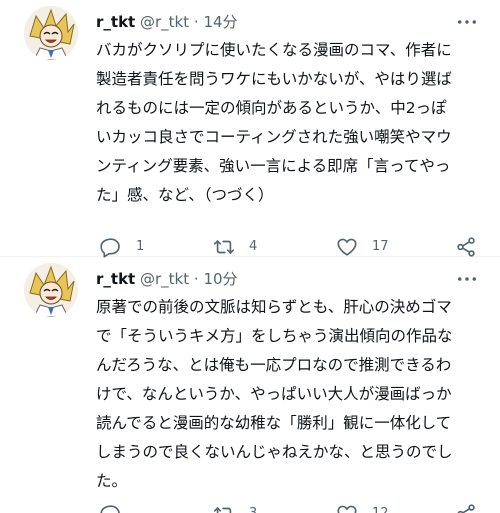  What do you see at coordinates (274, 137) in the screenshot?
I see `tweet-text-line: いカッコ良さでコーティングされた強い嘲笑やマウ` at bounding box center [274, 137].